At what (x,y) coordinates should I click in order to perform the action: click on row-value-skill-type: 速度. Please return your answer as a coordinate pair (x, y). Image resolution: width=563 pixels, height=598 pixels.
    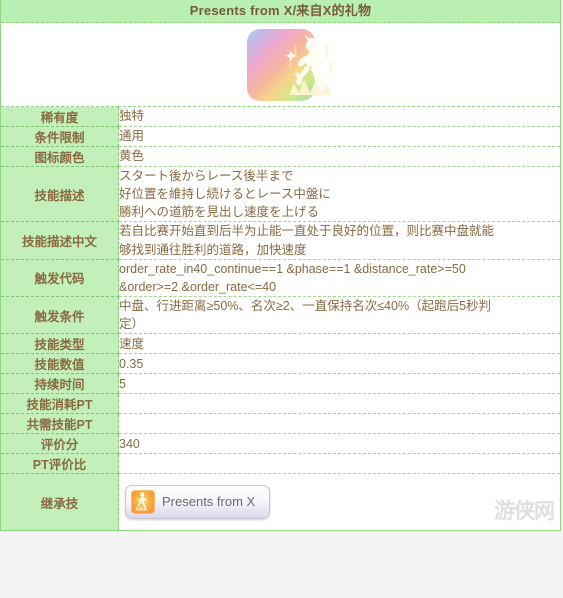
    Looking at the image, I should click on (339, 344).